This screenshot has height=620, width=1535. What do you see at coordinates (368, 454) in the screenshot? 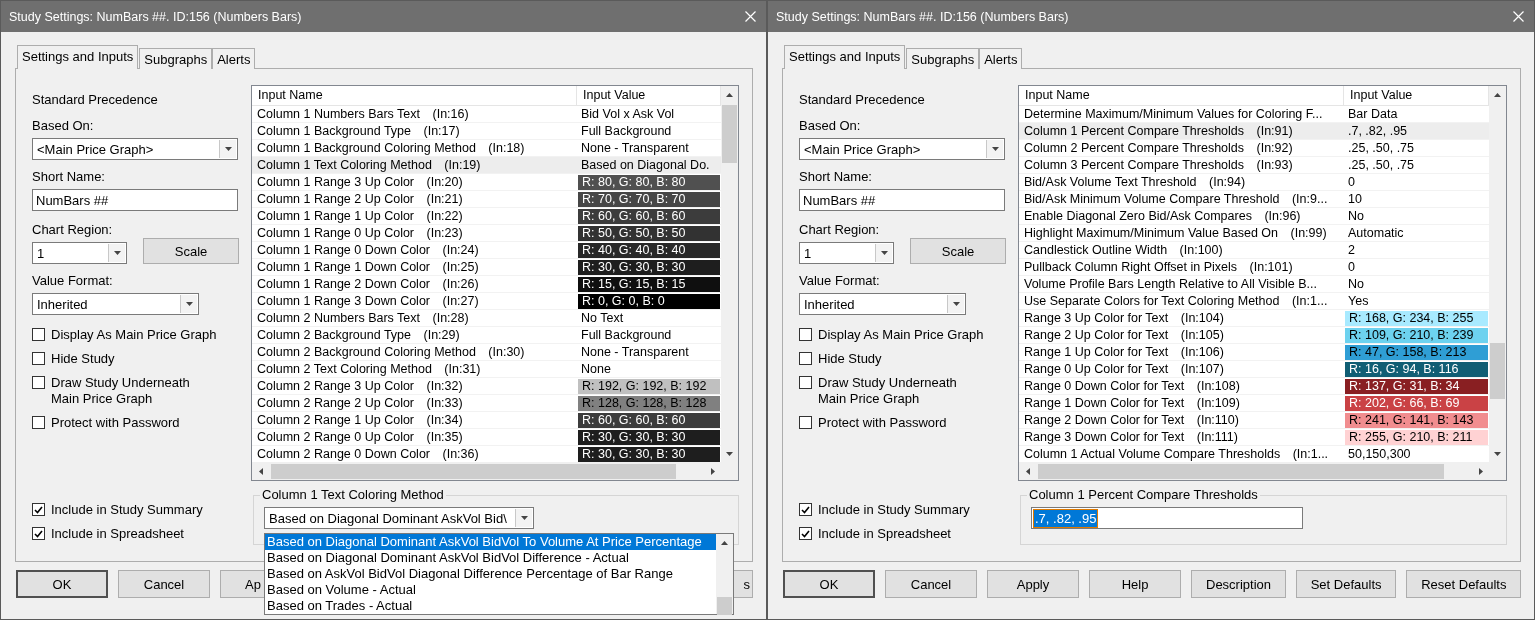
I see `input-name-cell-text: Column 2 Range 0 Down Color (In:36)` at bounding box center [368, 454].